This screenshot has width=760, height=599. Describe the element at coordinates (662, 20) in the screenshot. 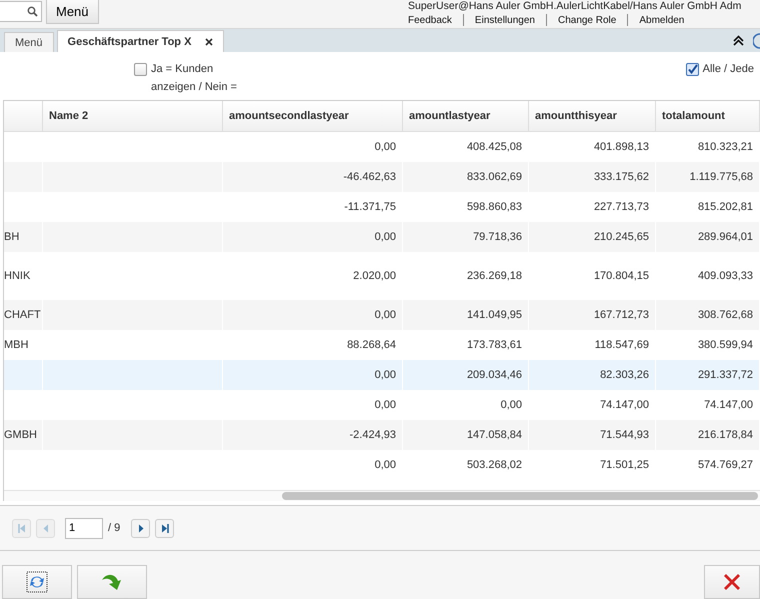

I see `header-link: Abmelden` at that location.